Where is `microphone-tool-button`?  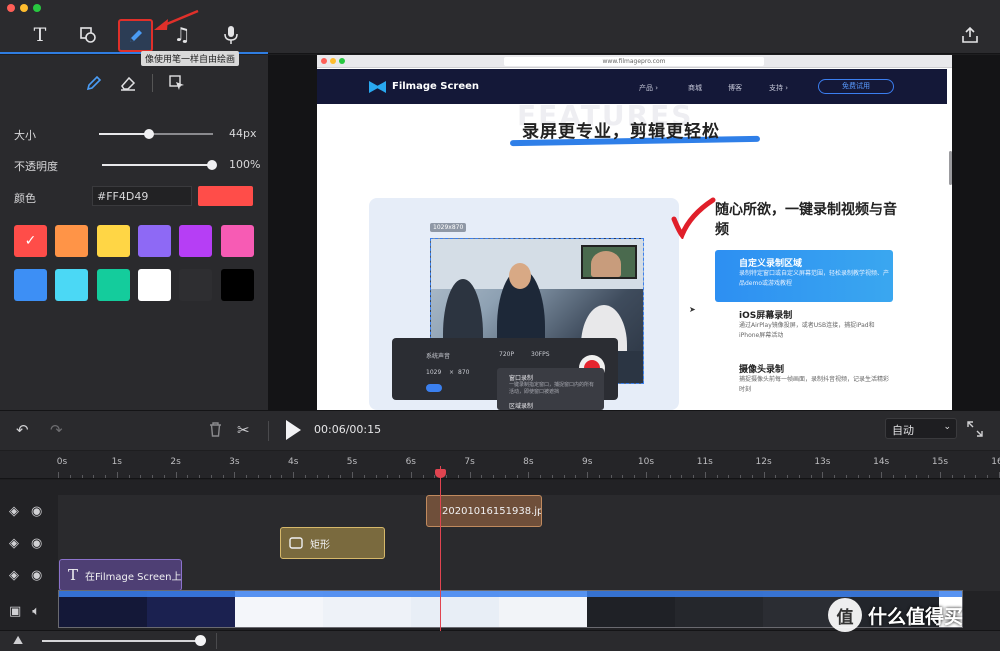 microphone-tool-button is located at coordinates (231, 35).